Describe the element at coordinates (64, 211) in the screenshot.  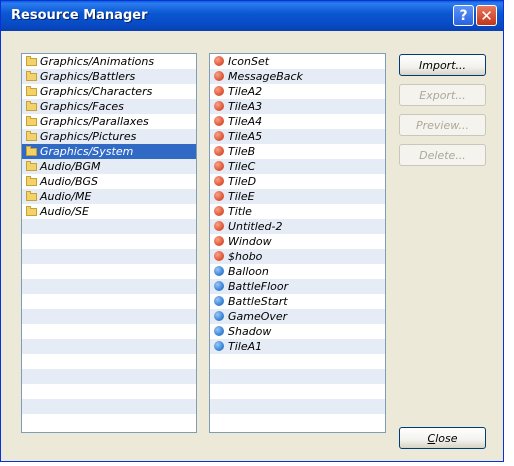
I see `folder-item-label: Audio/SE` at that location.